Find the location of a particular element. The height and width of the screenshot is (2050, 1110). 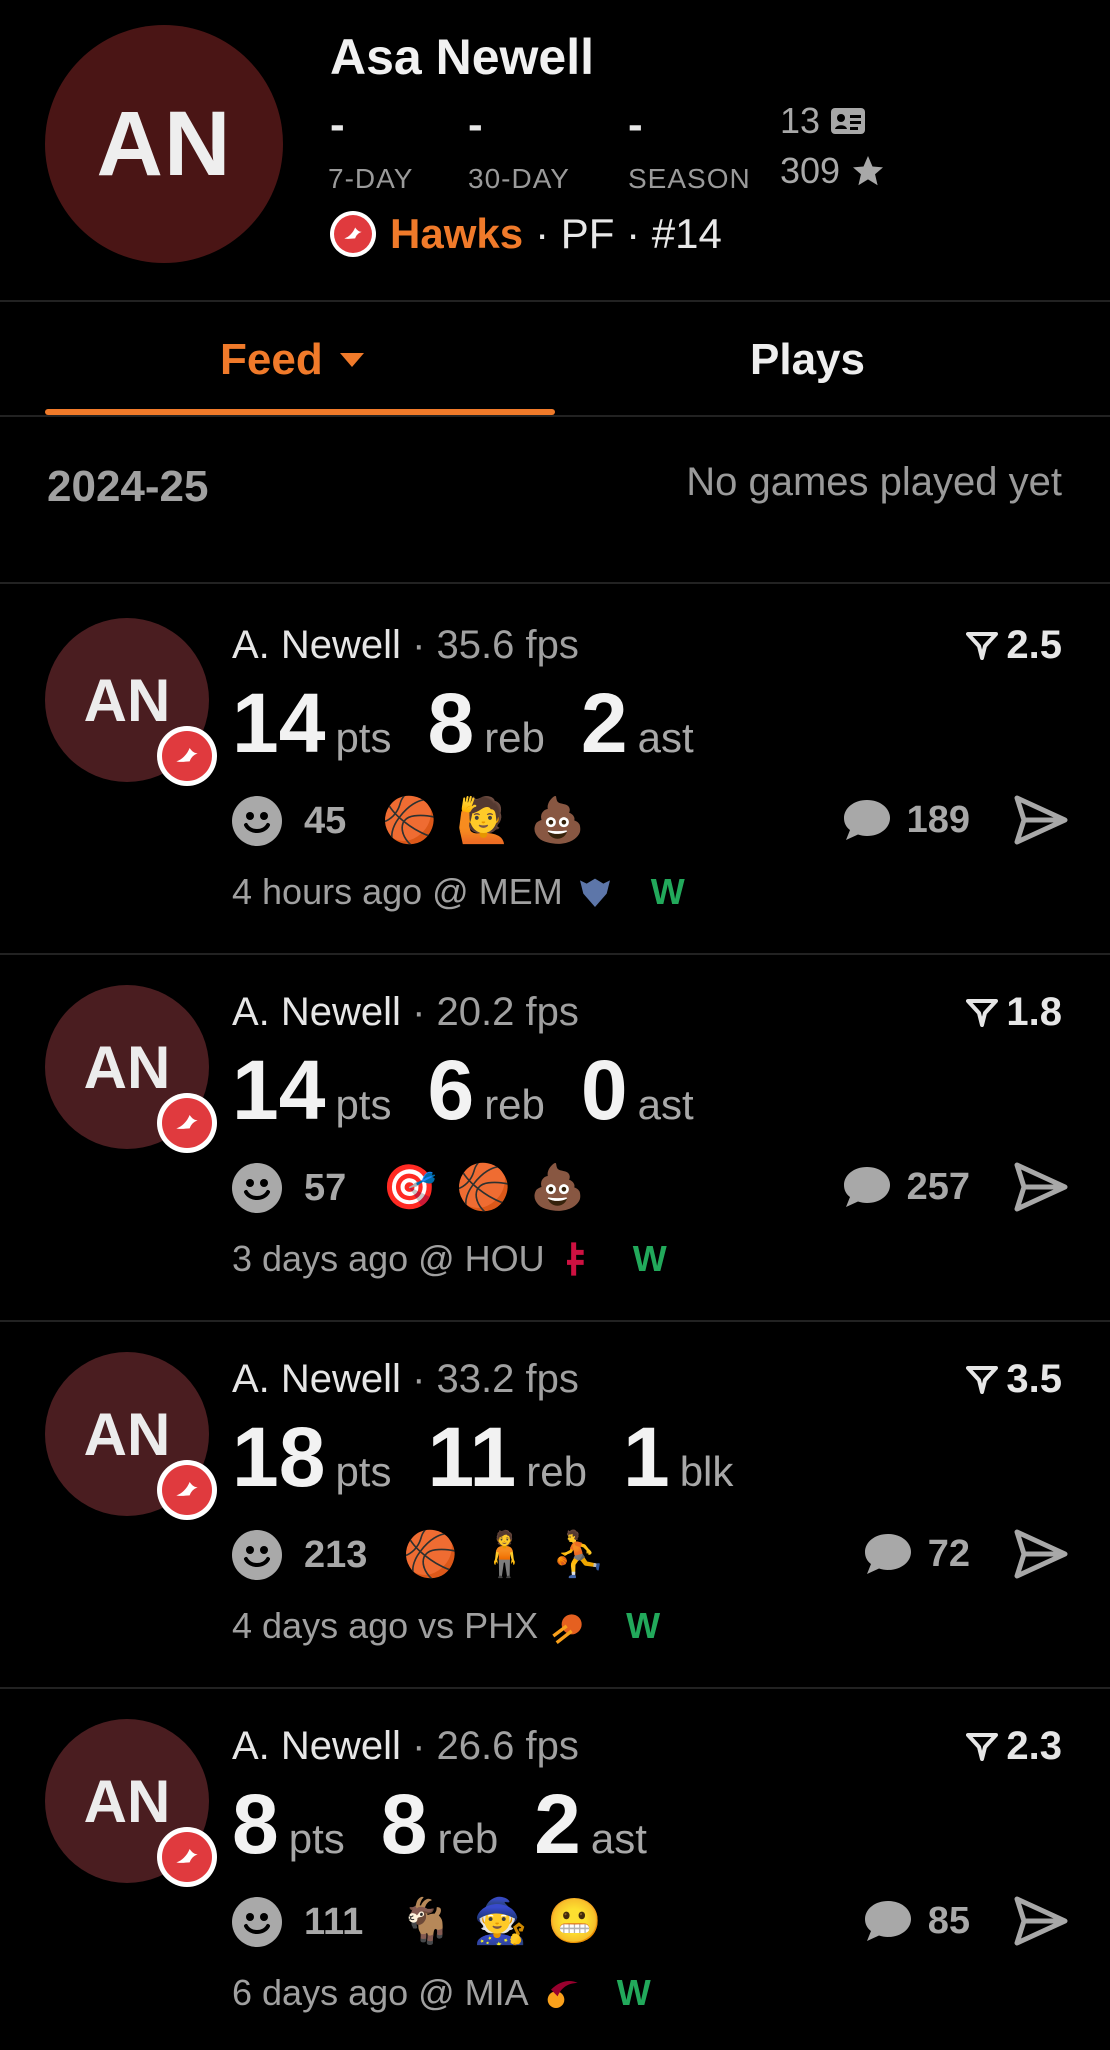

reactions-row: 213 🏀 🧍 ⛹ is located at coordinates (419, 1555).